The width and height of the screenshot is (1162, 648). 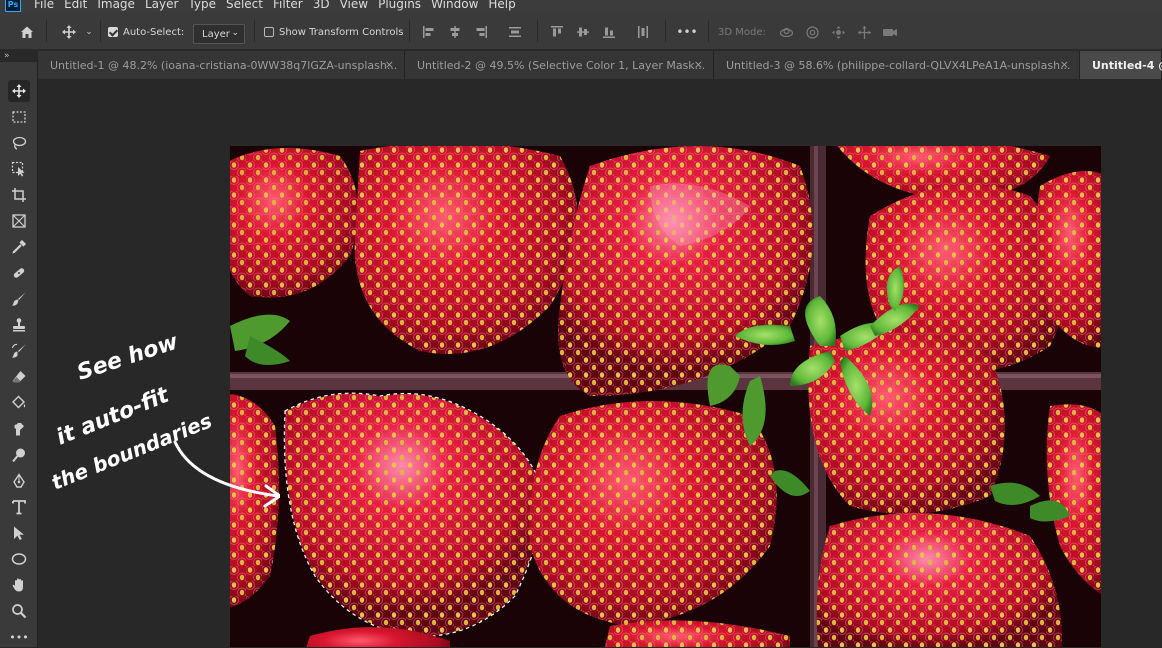 I want to click on roll-3d-icon, so click(x=812, y=32).